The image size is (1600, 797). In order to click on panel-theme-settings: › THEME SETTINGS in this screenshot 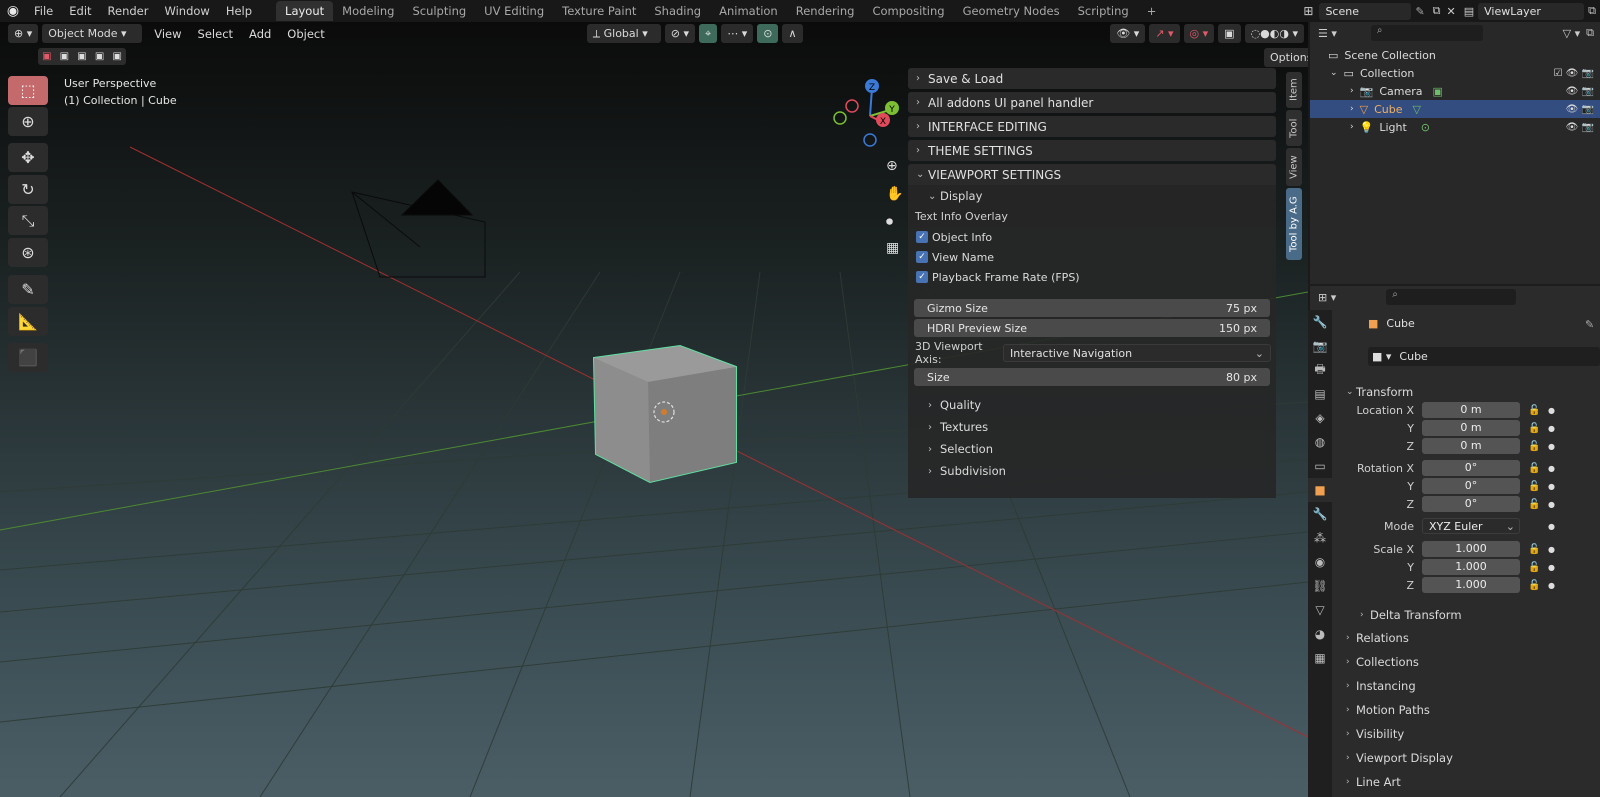, I will do `click(1092, 150)`.